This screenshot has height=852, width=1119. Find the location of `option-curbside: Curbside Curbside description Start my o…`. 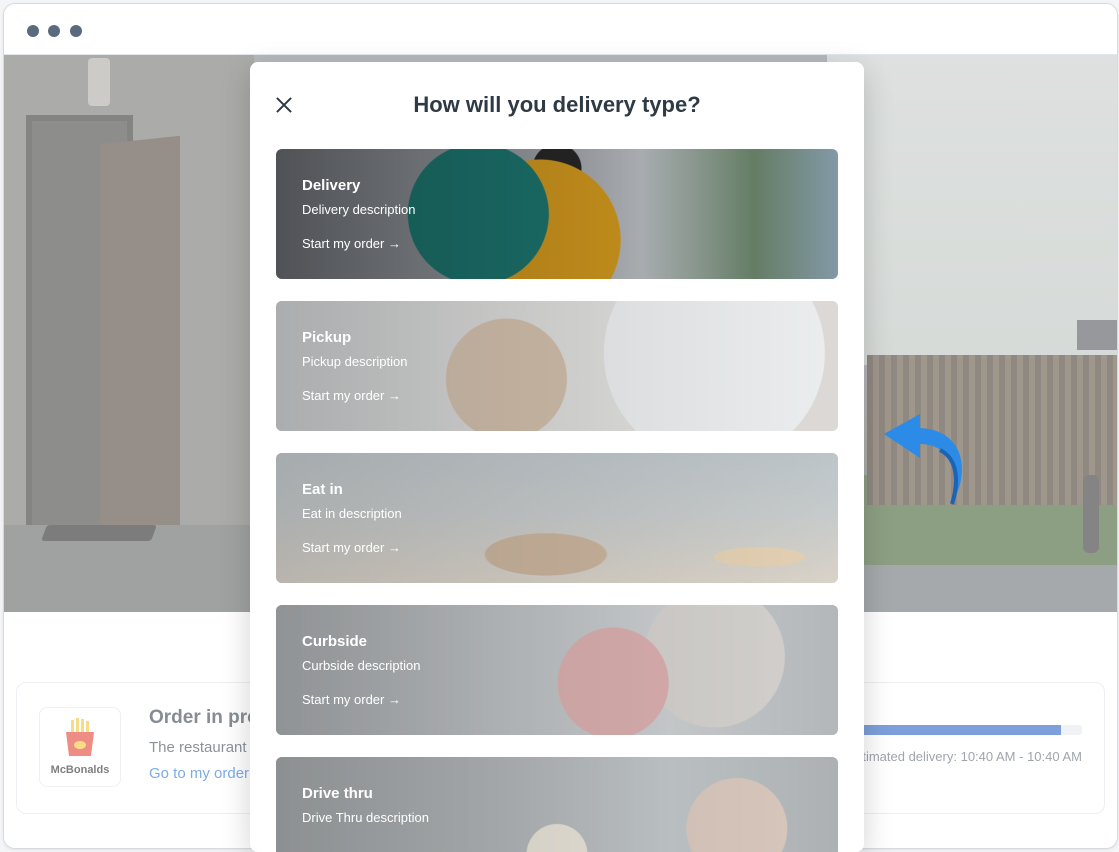

option-curbside: Curbside Curbside description Start my o… is located at coordinates (557, 670).